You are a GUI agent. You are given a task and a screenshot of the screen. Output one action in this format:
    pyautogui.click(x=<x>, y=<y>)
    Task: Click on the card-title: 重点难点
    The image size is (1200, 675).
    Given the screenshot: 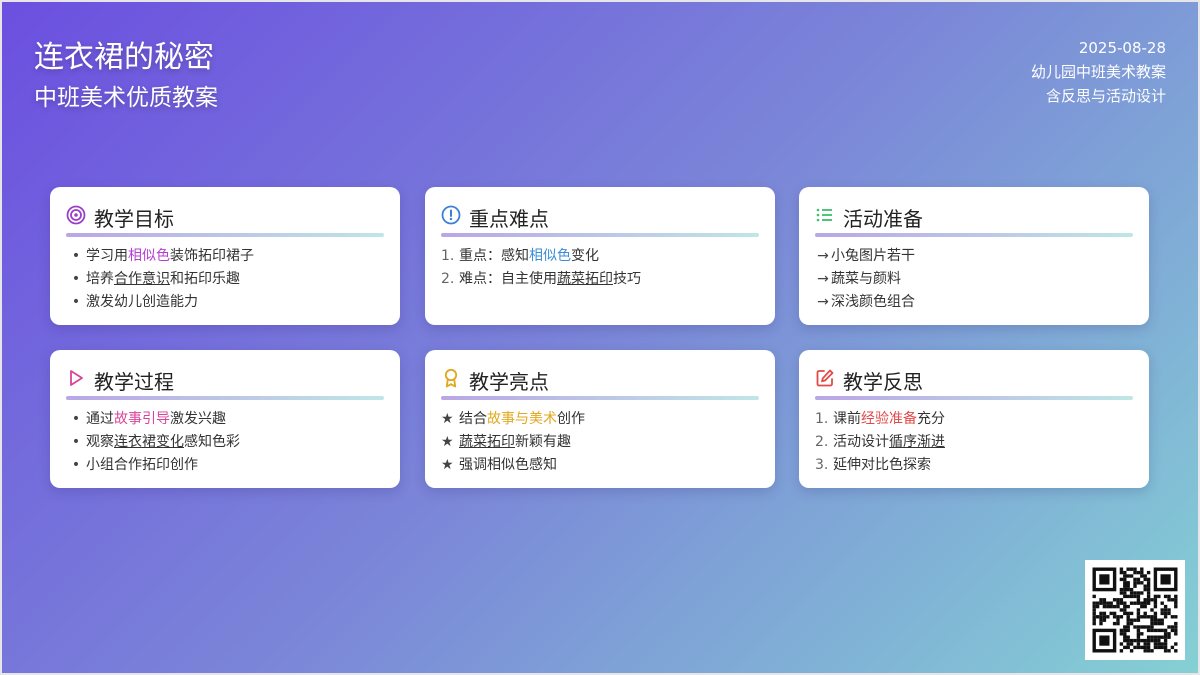 What is the action you would take?
    pyautogui.click(x=509, y=218)
    